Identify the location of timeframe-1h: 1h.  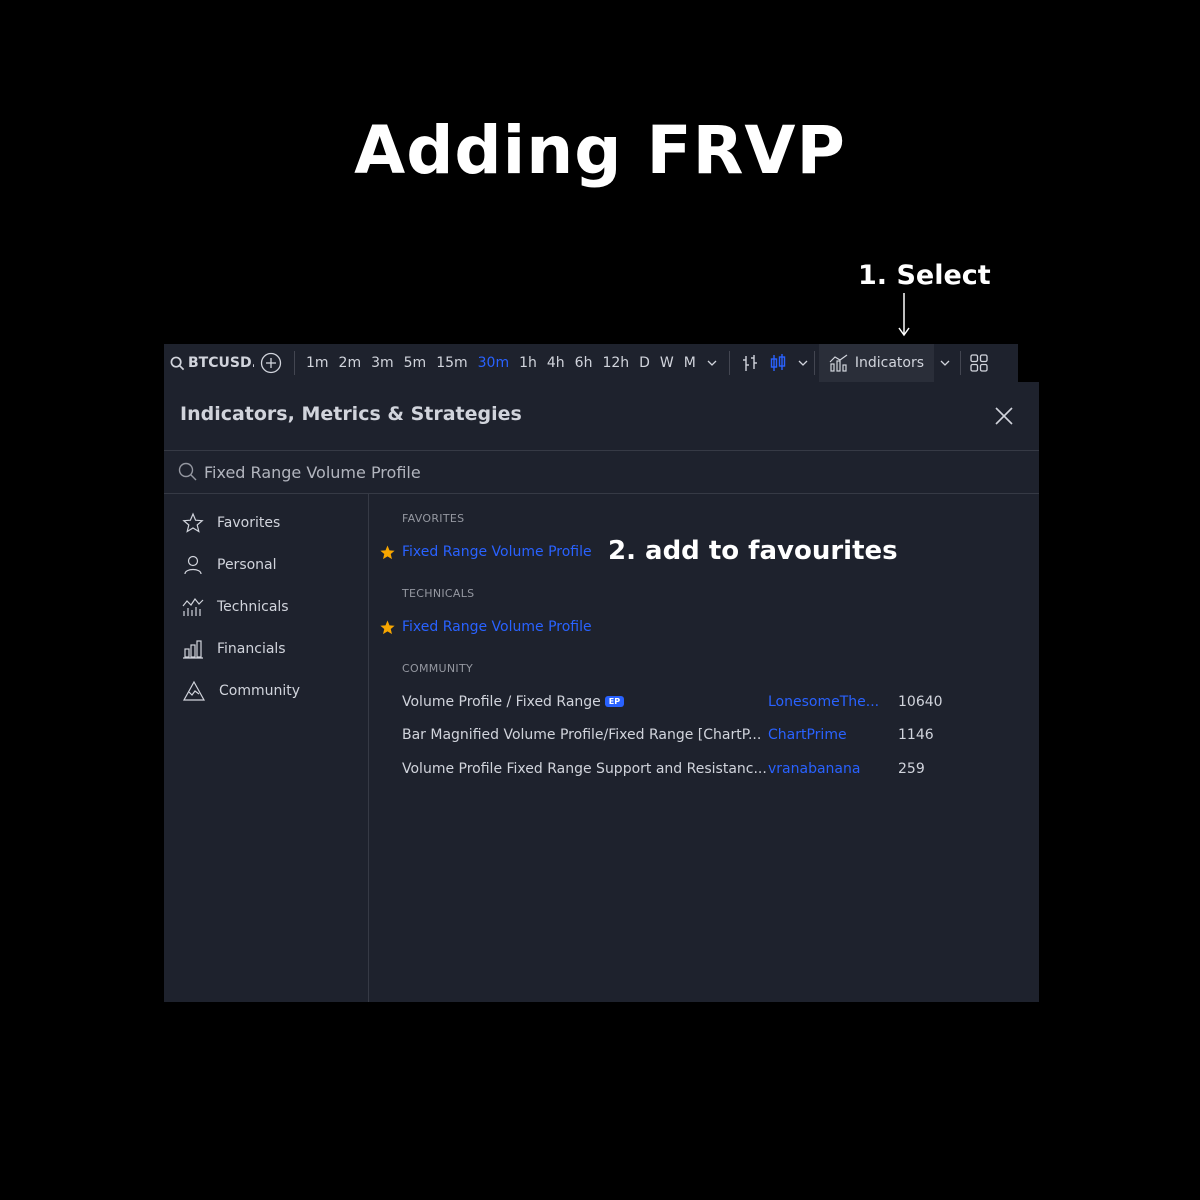
(528, 363).